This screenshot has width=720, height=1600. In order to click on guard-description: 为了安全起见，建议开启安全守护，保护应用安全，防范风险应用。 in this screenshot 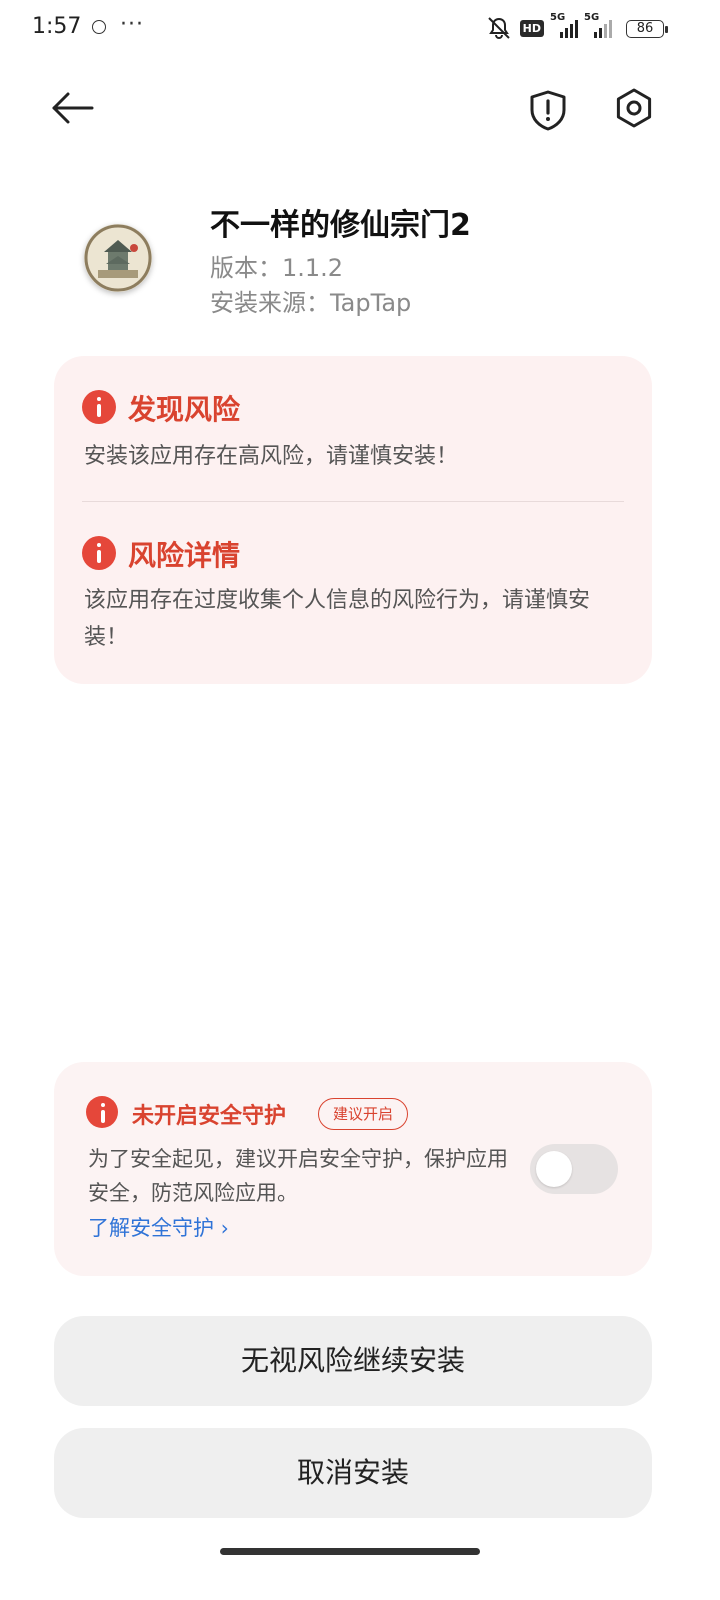, I will do `click(298, 1176)`.